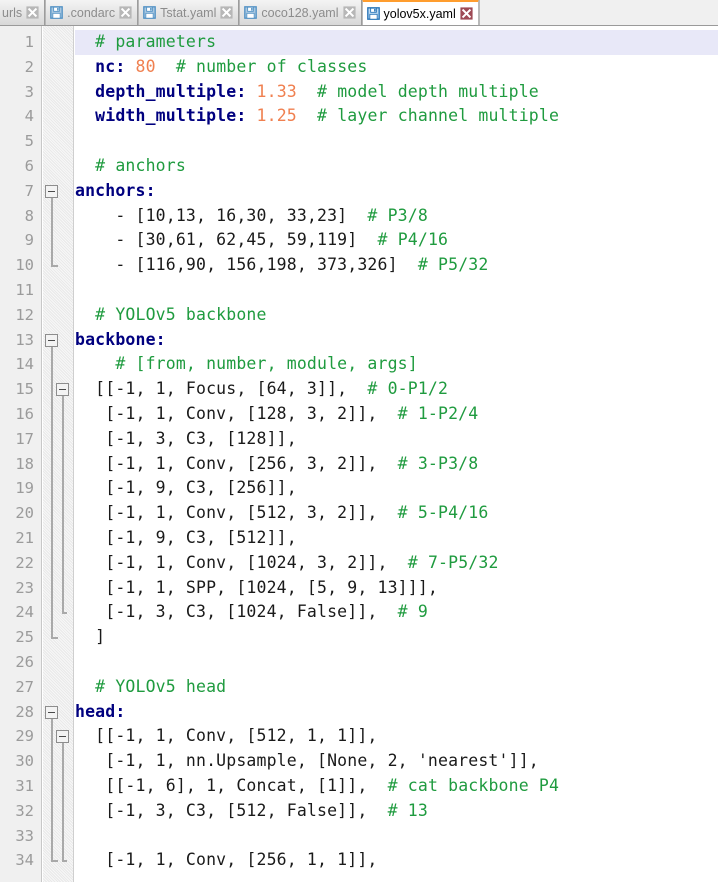  What do you see at coordinates (428, 116) in the screenshot?
I see `token-comment: # layer channel multiple` at bounding box center [428, 116].